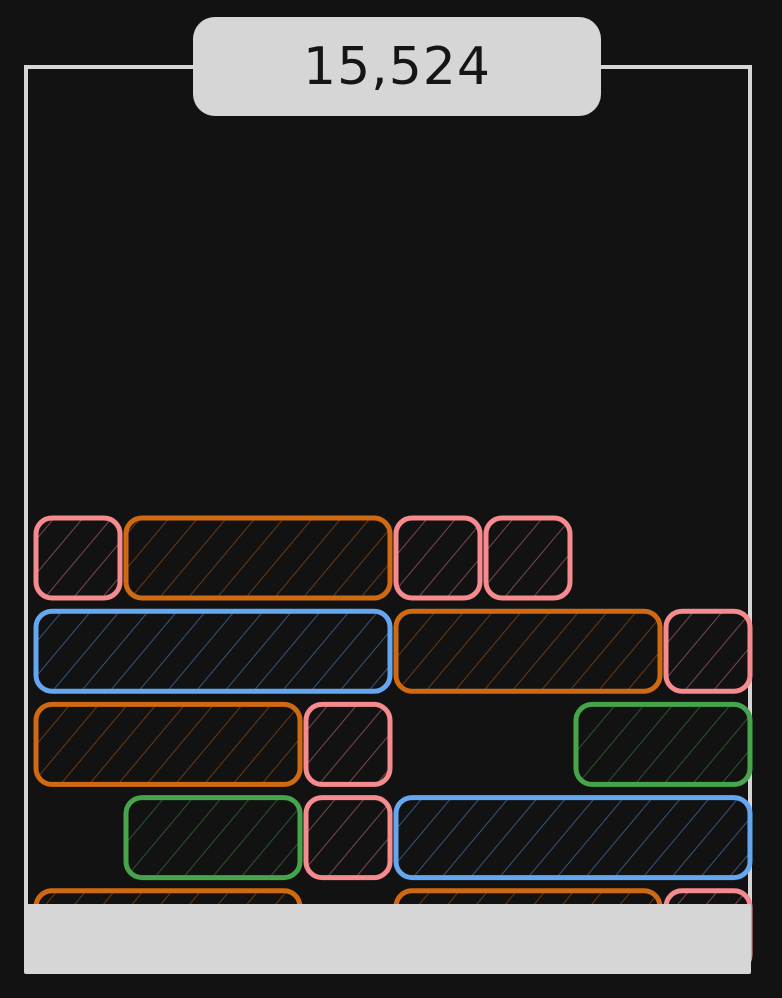  Describe the element at coordinates (213, 651) in the screenshot. I see `block-blue-row1-col0` at that location.